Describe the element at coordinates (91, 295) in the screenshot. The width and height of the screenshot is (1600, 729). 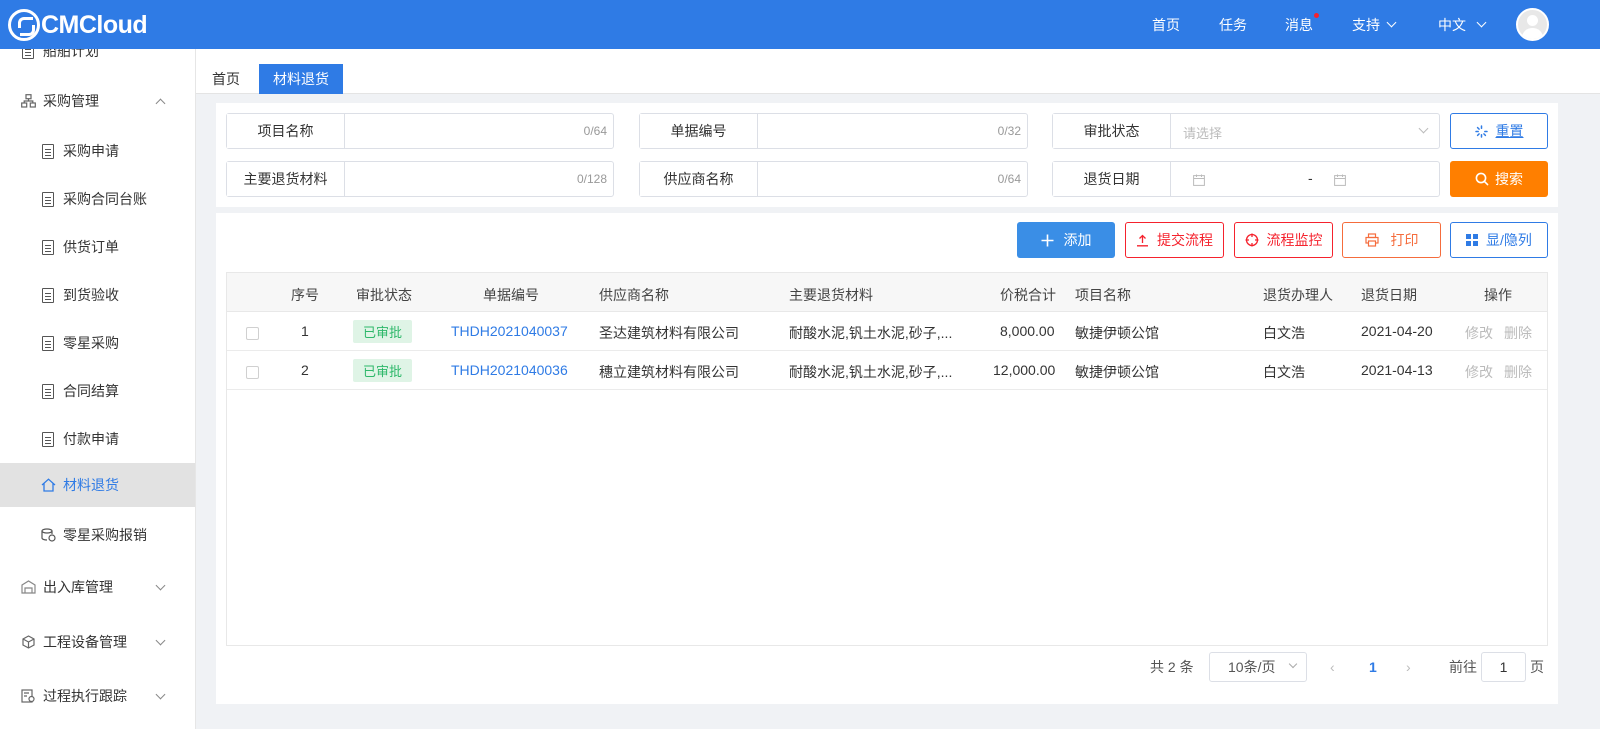
I see `sidebar-item-label: 到货验收` at that location.